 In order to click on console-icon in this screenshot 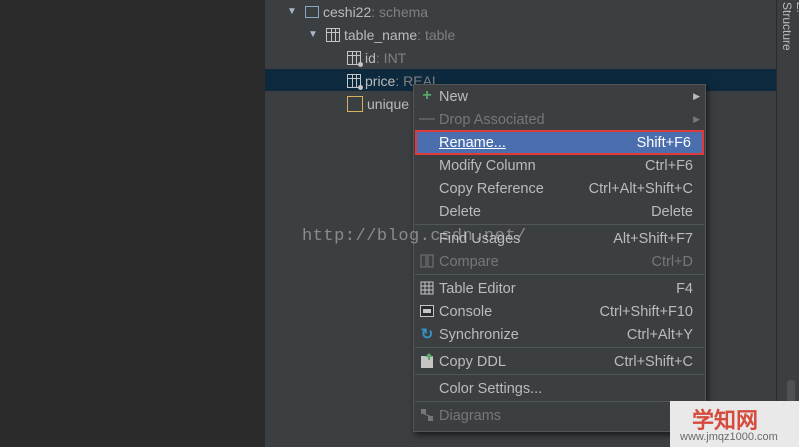, I will do `click(427, 311)`.